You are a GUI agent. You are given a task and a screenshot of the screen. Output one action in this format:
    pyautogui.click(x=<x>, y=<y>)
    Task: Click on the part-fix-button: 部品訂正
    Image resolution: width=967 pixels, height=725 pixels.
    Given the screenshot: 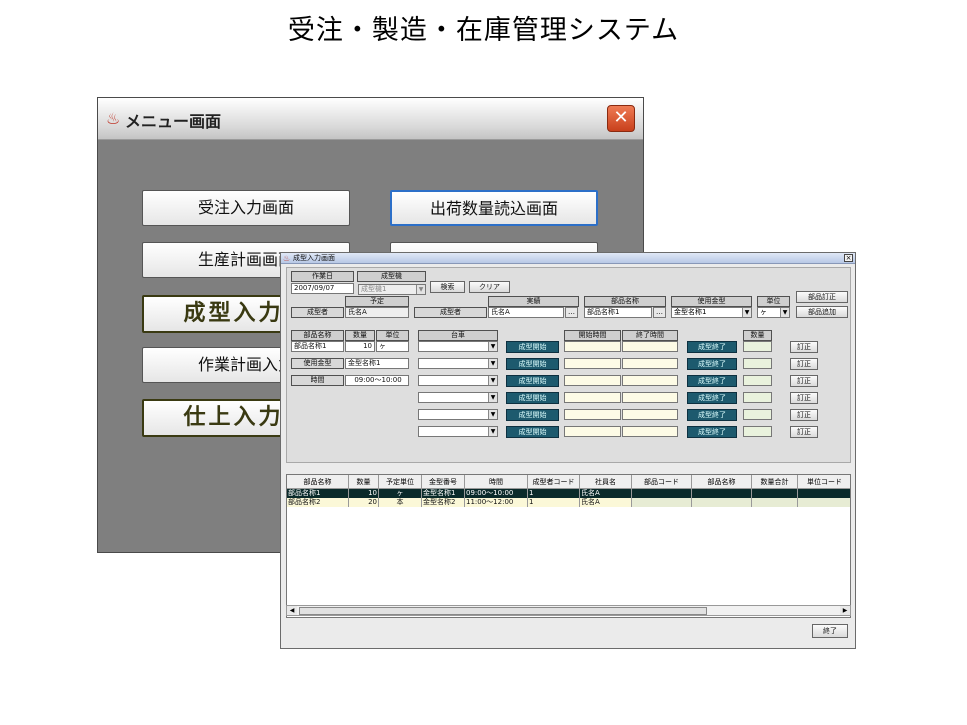 What is the action you would take?
    pyautogui.click(x=822, y=297)
    